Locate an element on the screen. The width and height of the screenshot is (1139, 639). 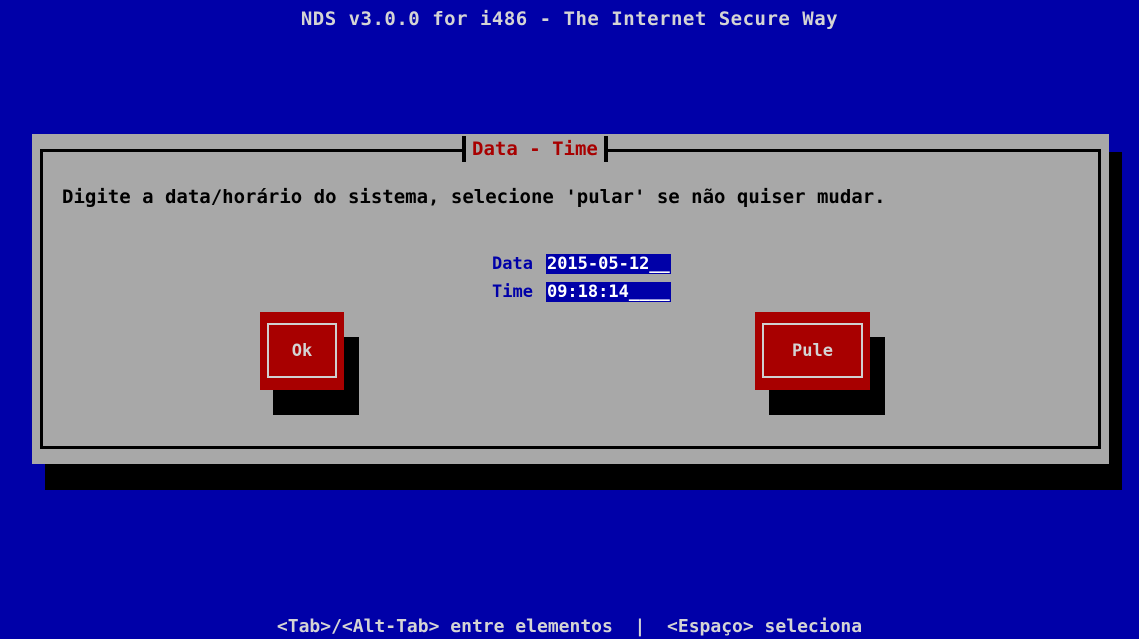
skip-button-label: Pule is located at coordinates (812, 350).